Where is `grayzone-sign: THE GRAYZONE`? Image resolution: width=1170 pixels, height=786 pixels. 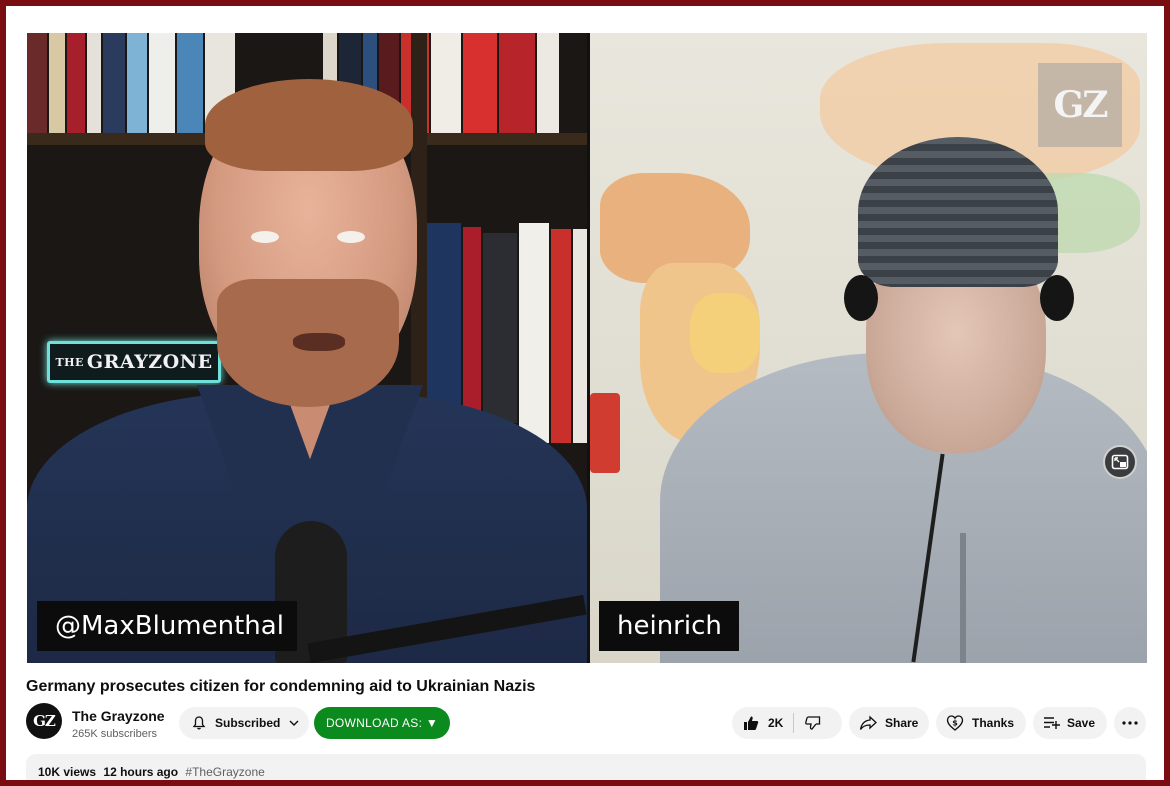 grayzone-sign: THE GRAYZONE is located at coordinates (134, 362).